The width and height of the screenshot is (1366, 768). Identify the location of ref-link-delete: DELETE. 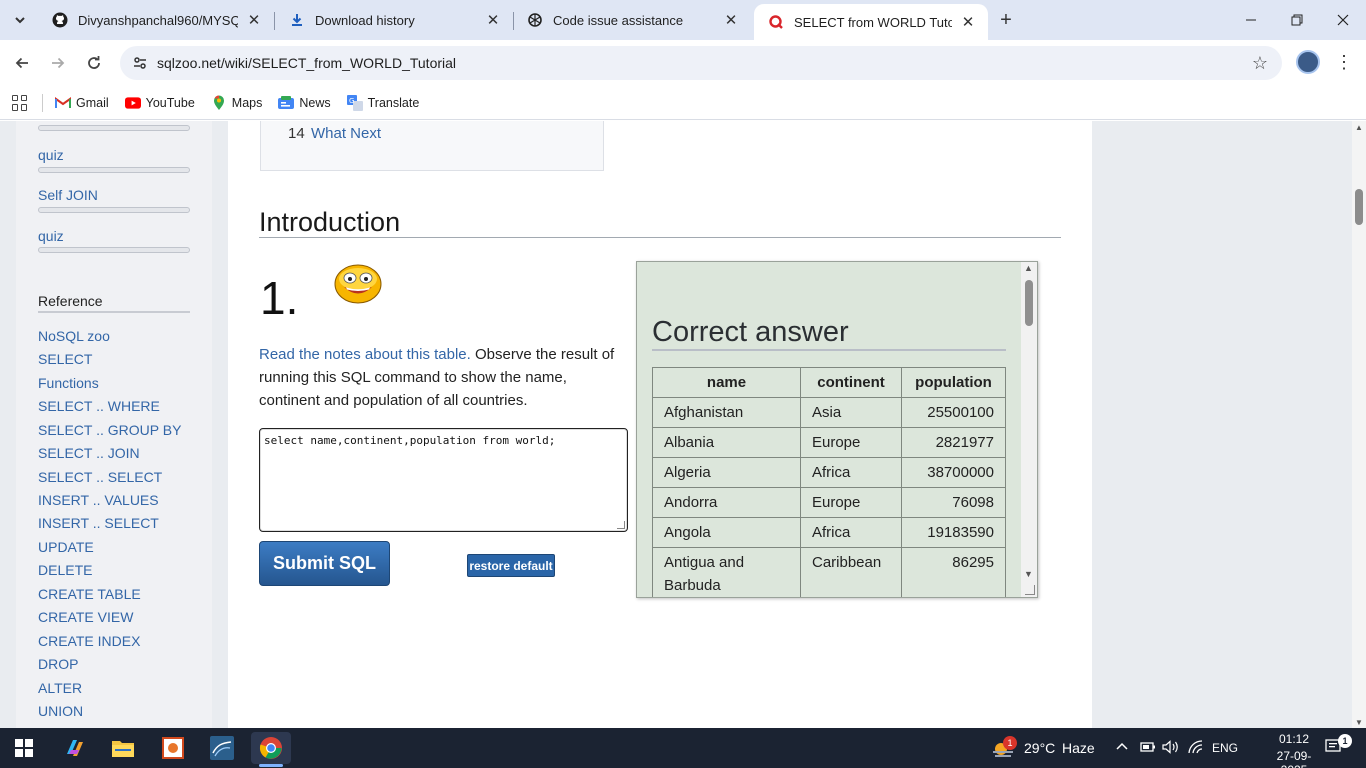
(65, 570).